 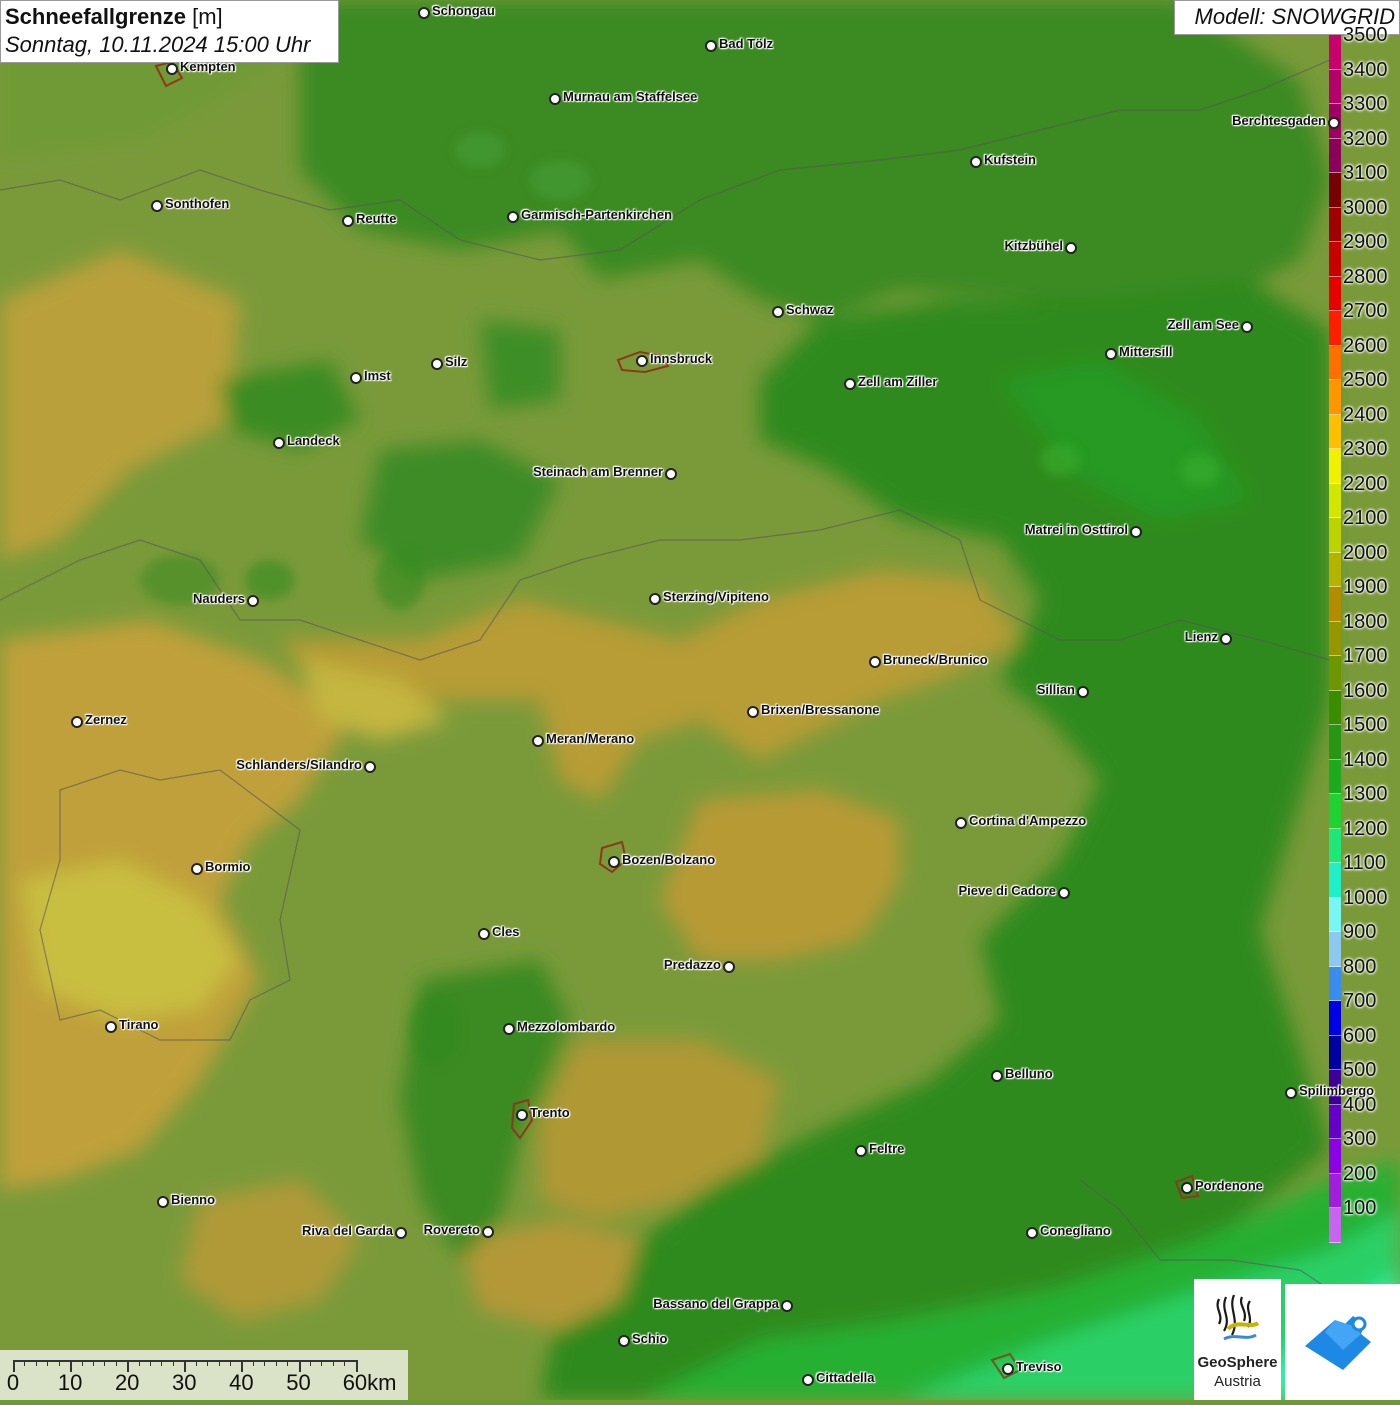 I want to click on city-label: Brixen/Bressanone, so click(x=820, y=709).